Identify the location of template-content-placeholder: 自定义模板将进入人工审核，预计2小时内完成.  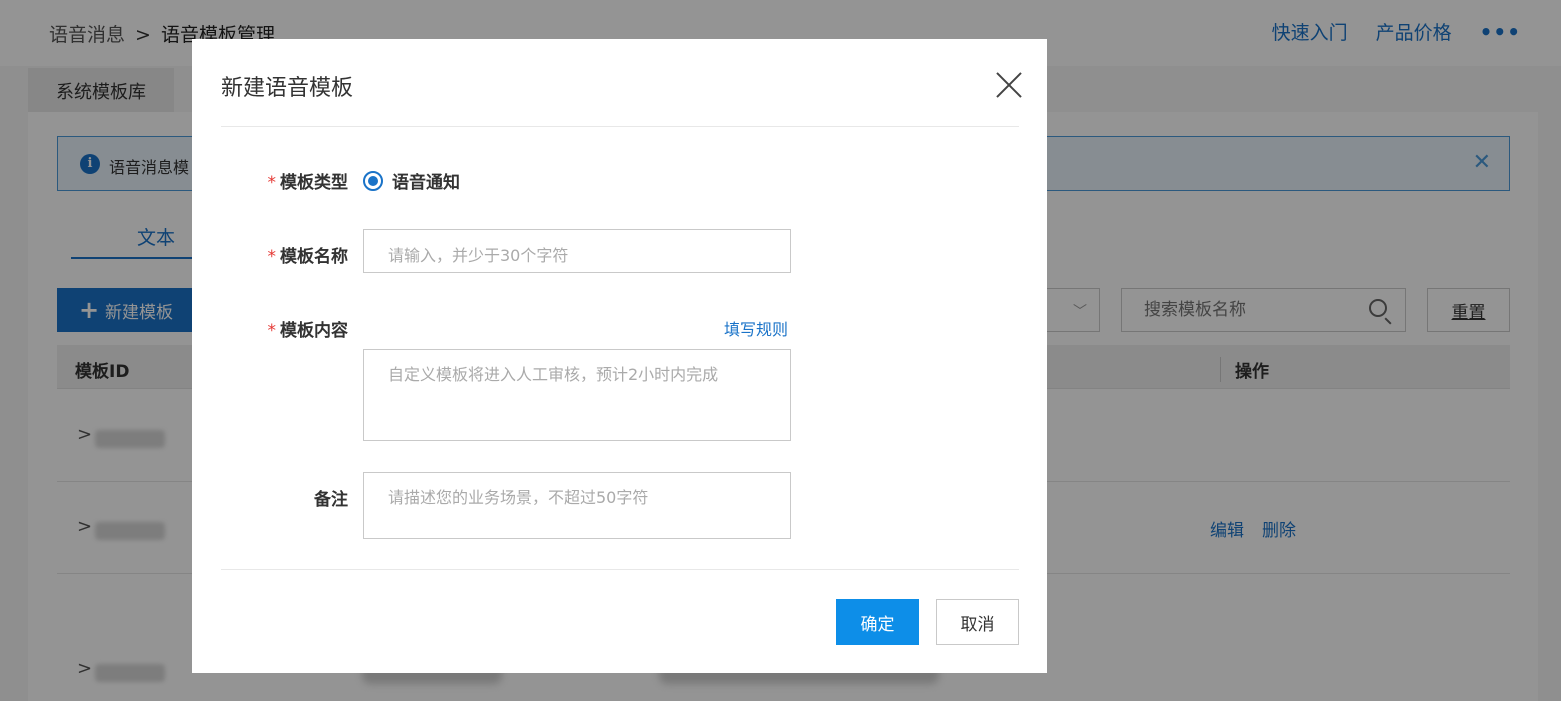
(553, 374).